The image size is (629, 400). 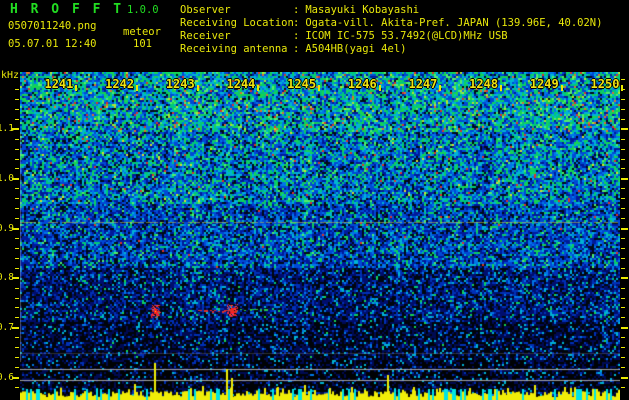 I want to click on info-value: Masayuki Kobayashi, so click(x=362, y=10).